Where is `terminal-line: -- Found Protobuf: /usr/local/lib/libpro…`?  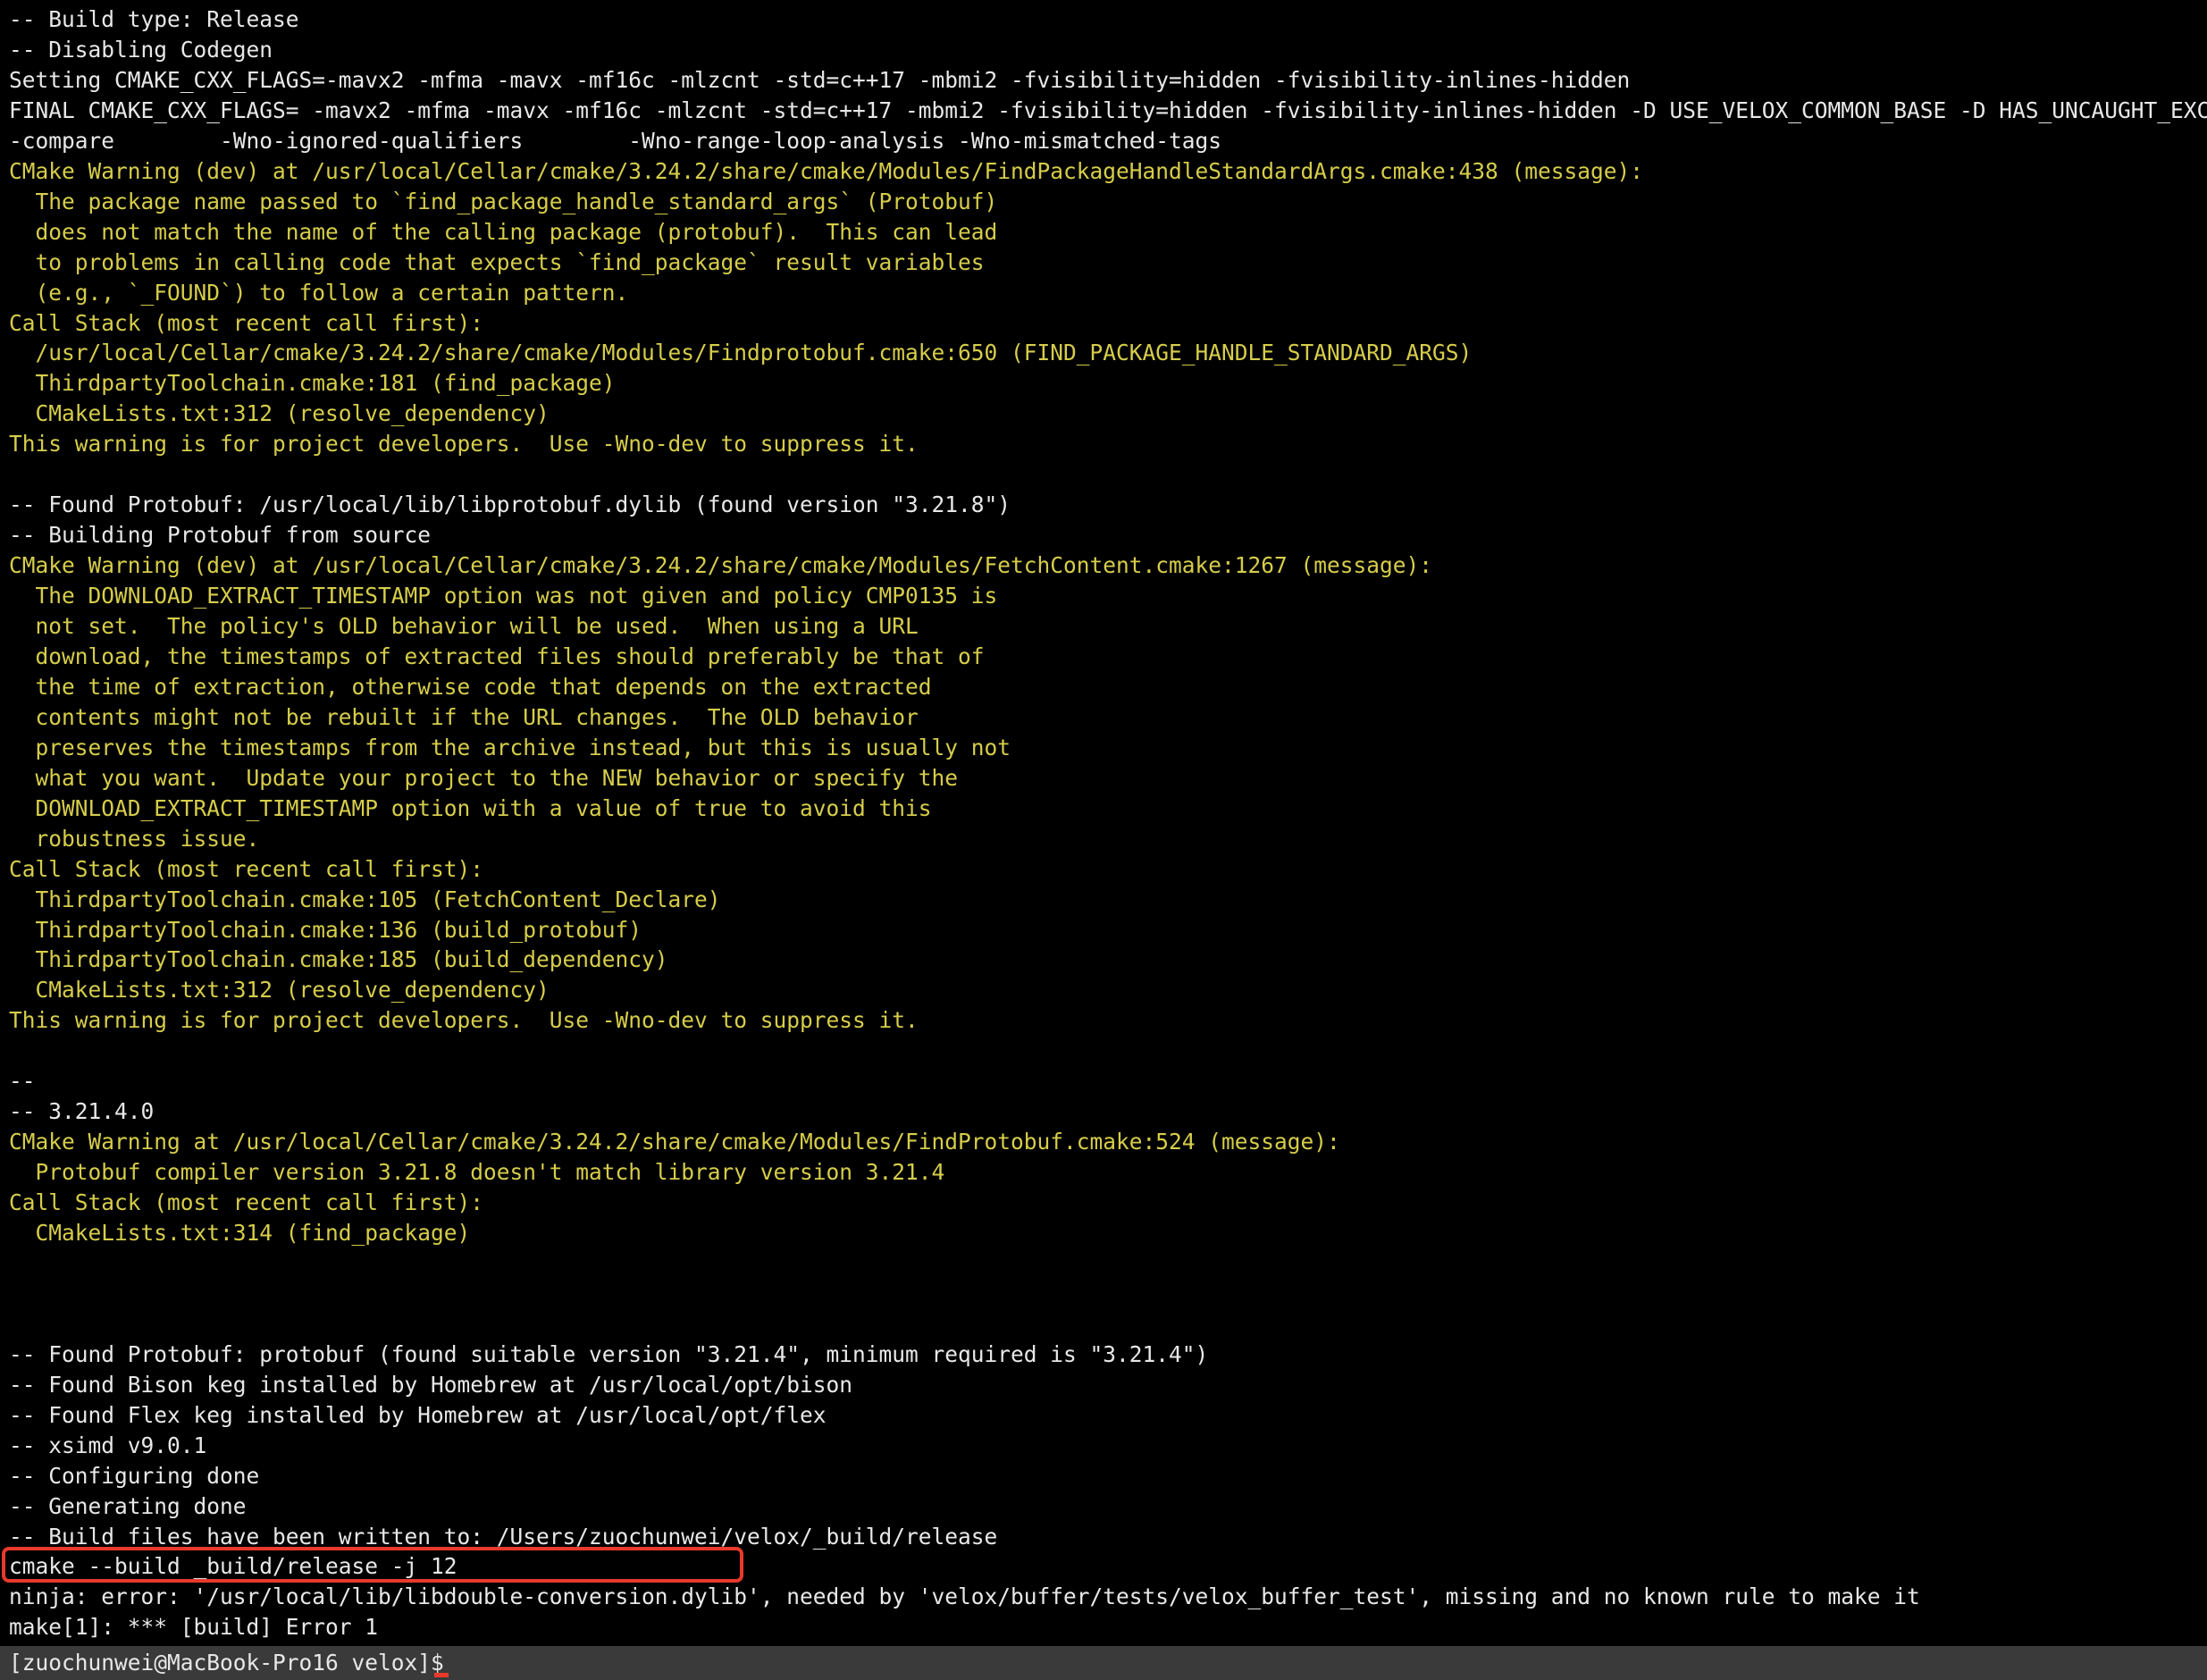 terminal-line: -- Found Protobuf: /usr/local/lib/libpro… is located at coordinates (510, 504).